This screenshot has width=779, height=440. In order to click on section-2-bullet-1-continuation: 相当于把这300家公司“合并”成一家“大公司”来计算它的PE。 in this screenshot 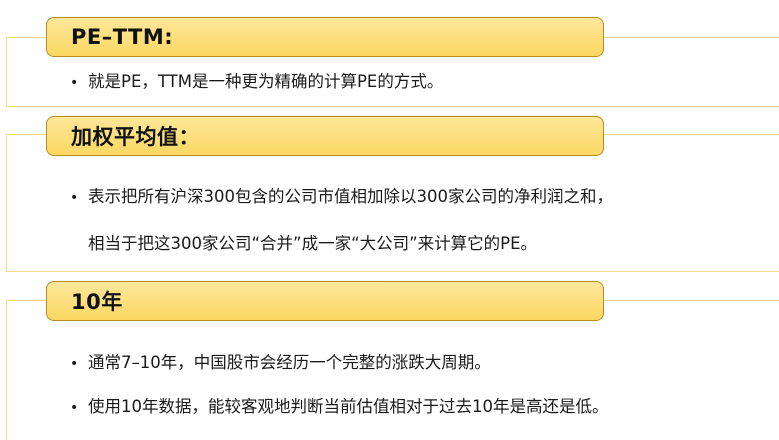, I will do `click(313, 243)`.